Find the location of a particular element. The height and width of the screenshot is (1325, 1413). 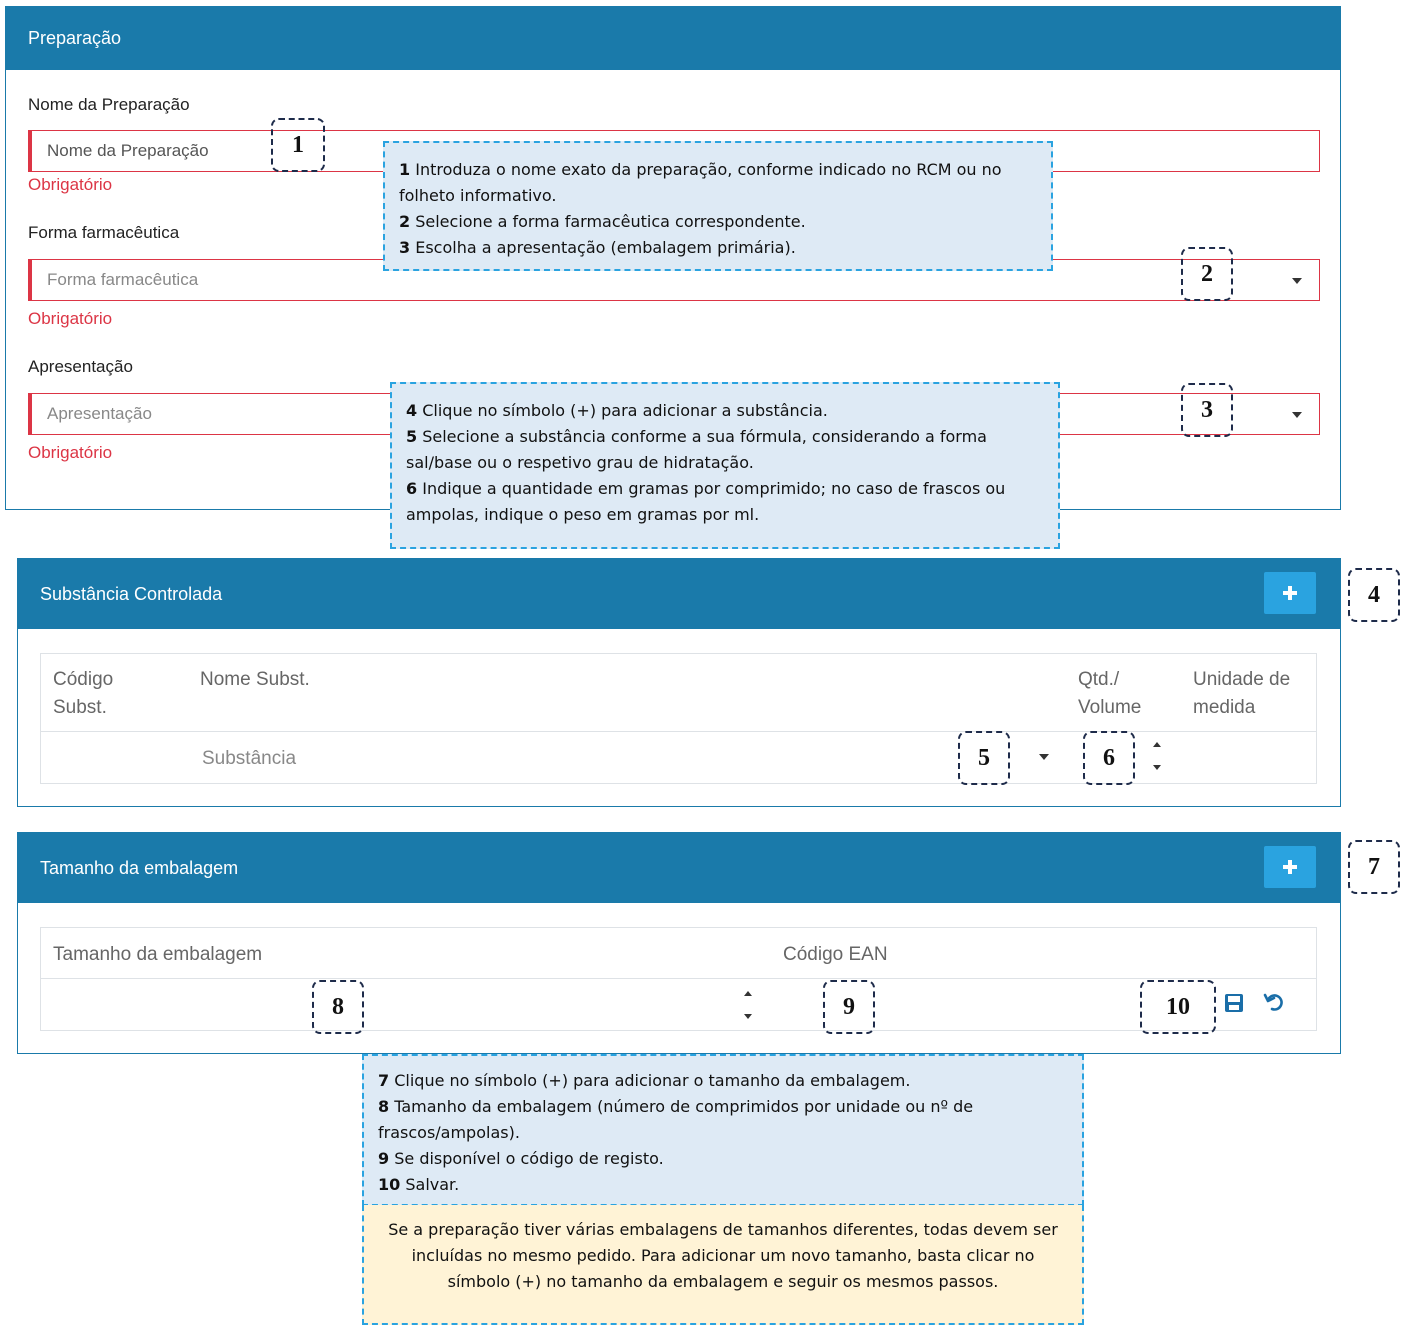

nome-preparacao-label: Nome da Preparação is located at coordinates (109, 104).